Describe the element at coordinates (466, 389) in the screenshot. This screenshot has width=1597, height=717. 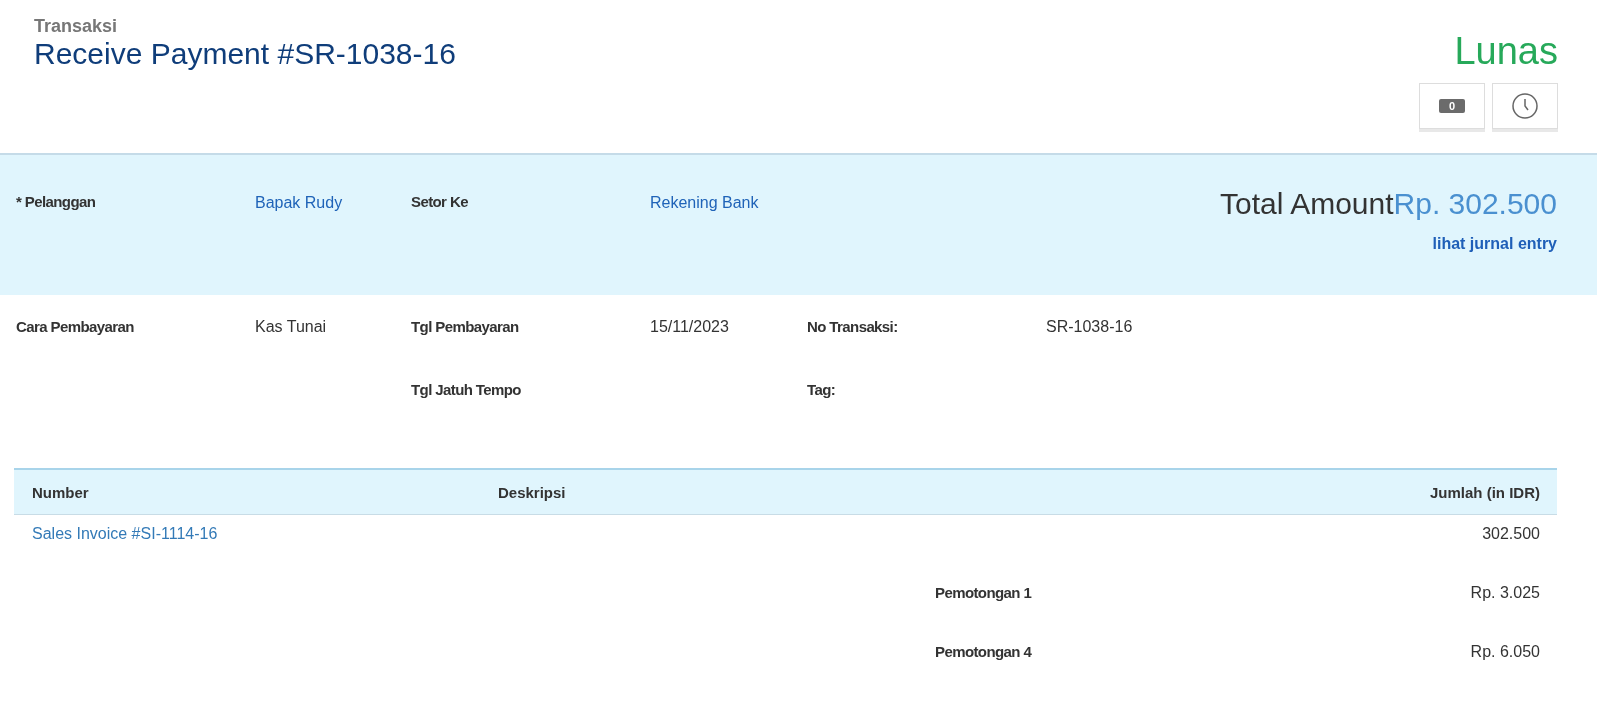
I see `field-label: Tgl Jatuh Tempo` at that location.